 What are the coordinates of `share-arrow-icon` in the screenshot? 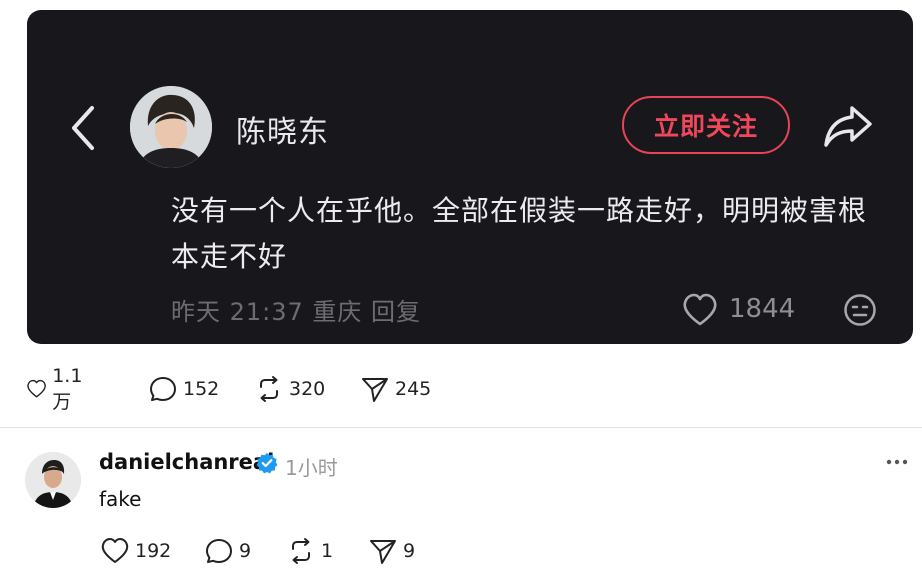 It's located at (848, 126).